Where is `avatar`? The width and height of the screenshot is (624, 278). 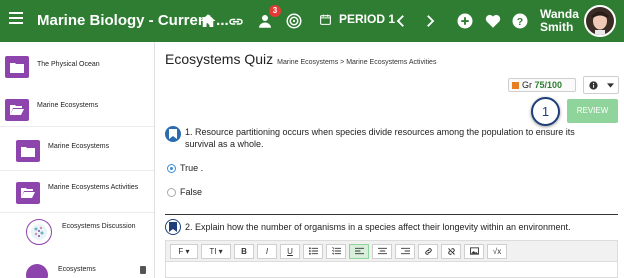 avatar is located at coordinates (600, 21).